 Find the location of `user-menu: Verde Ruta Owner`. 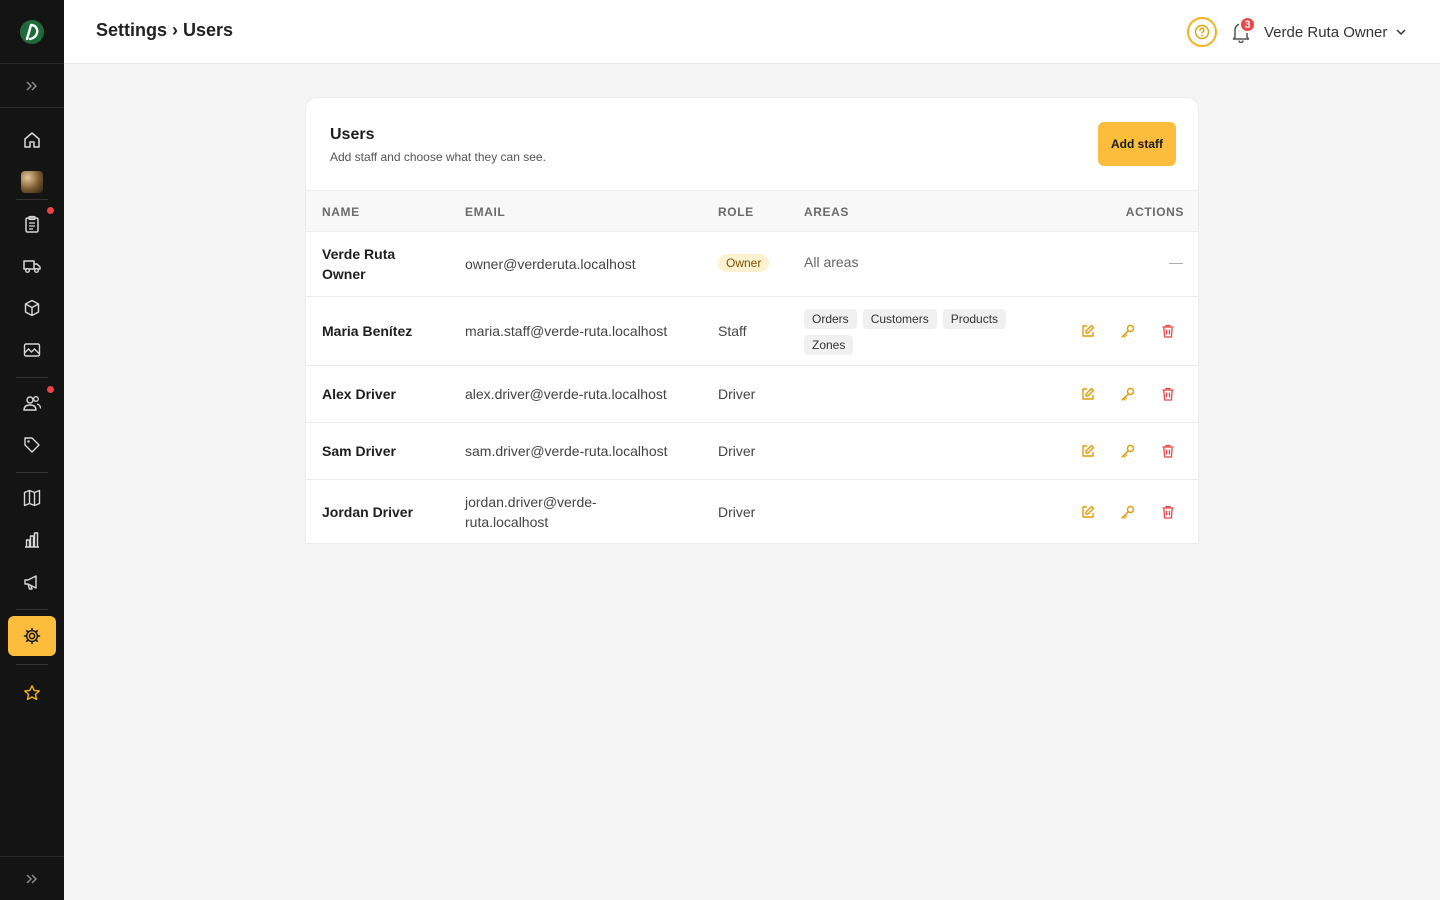

user-menu: Verde Ruta Owner is located at coordinates (1335, 32).